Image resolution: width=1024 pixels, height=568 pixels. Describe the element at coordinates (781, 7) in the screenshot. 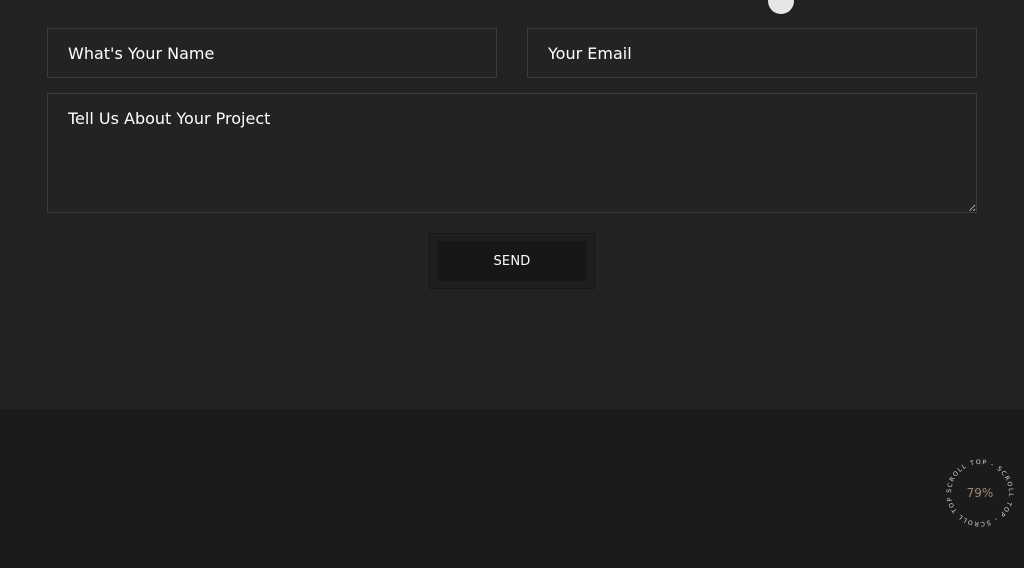

I see `cursor-circle` at that location.